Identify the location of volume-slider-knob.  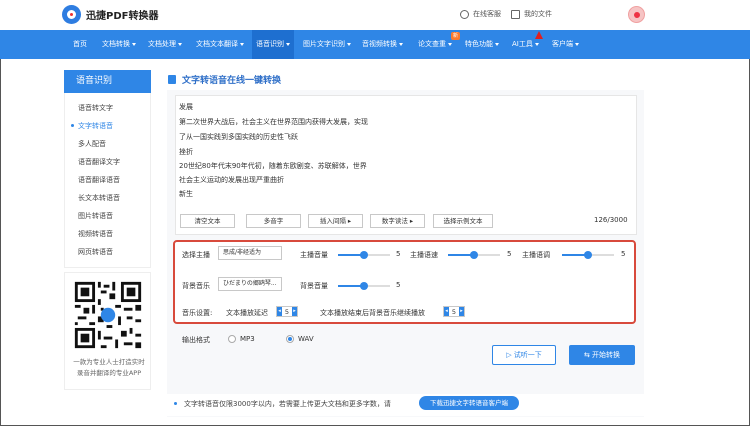
(364, 255).